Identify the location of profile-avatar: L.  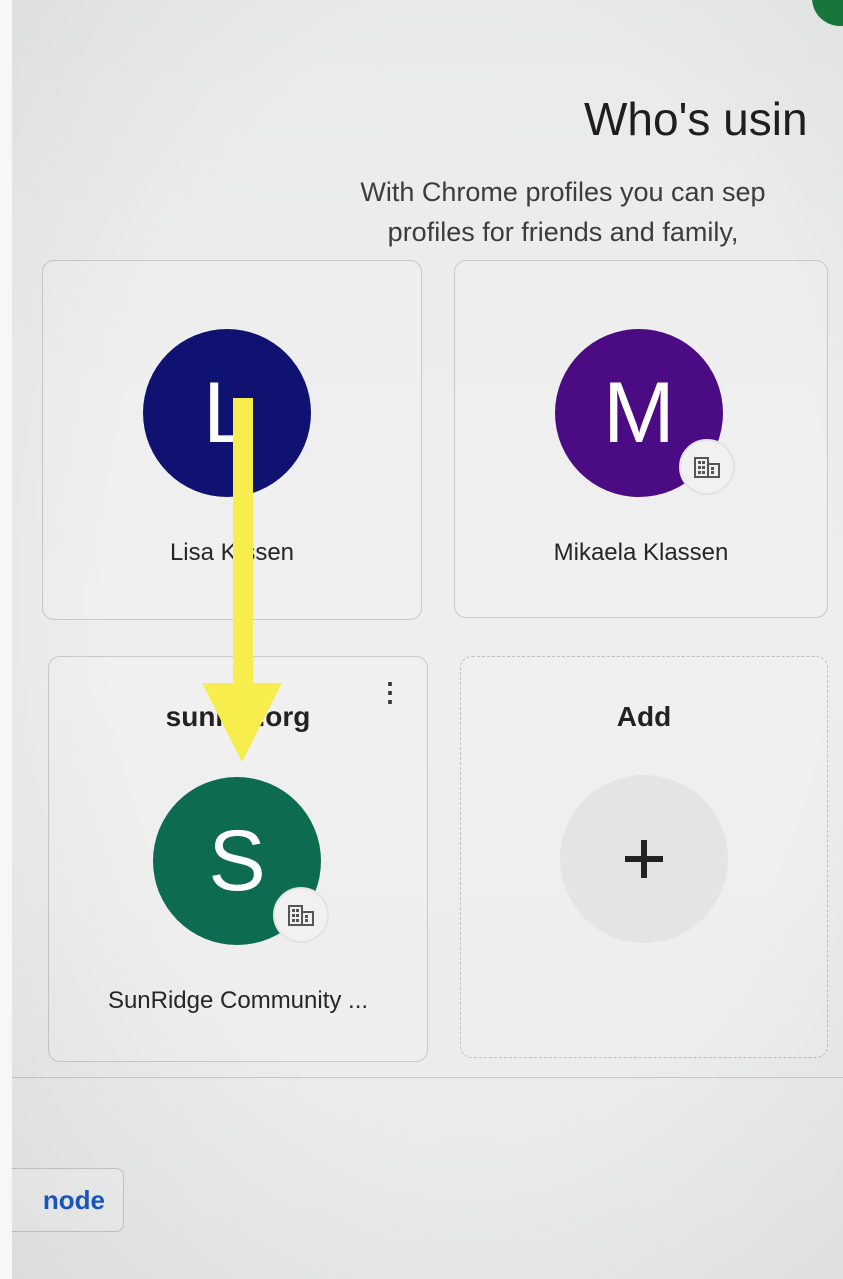
(227, 413).